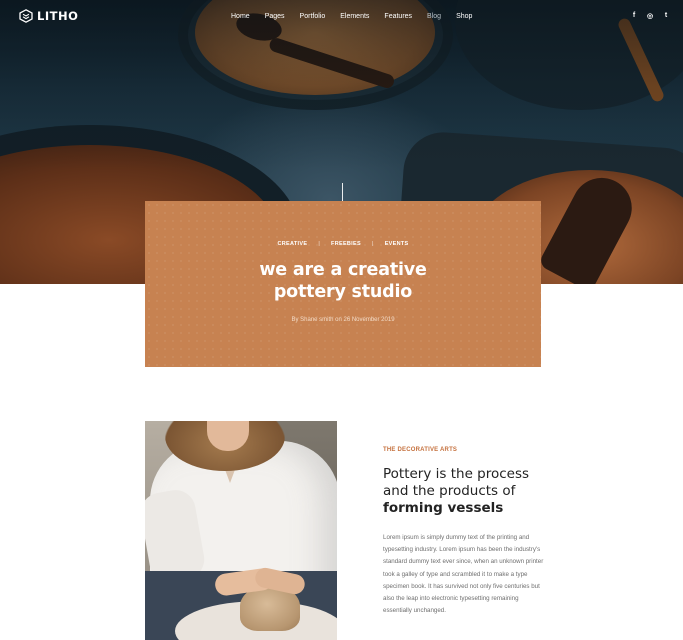 Image resolution: width=683 pixels, height=640 pixels. Describe the element at coordinates (343, 270) in the screenshot. I see `post-title-line-1: we are a creative` at that location.